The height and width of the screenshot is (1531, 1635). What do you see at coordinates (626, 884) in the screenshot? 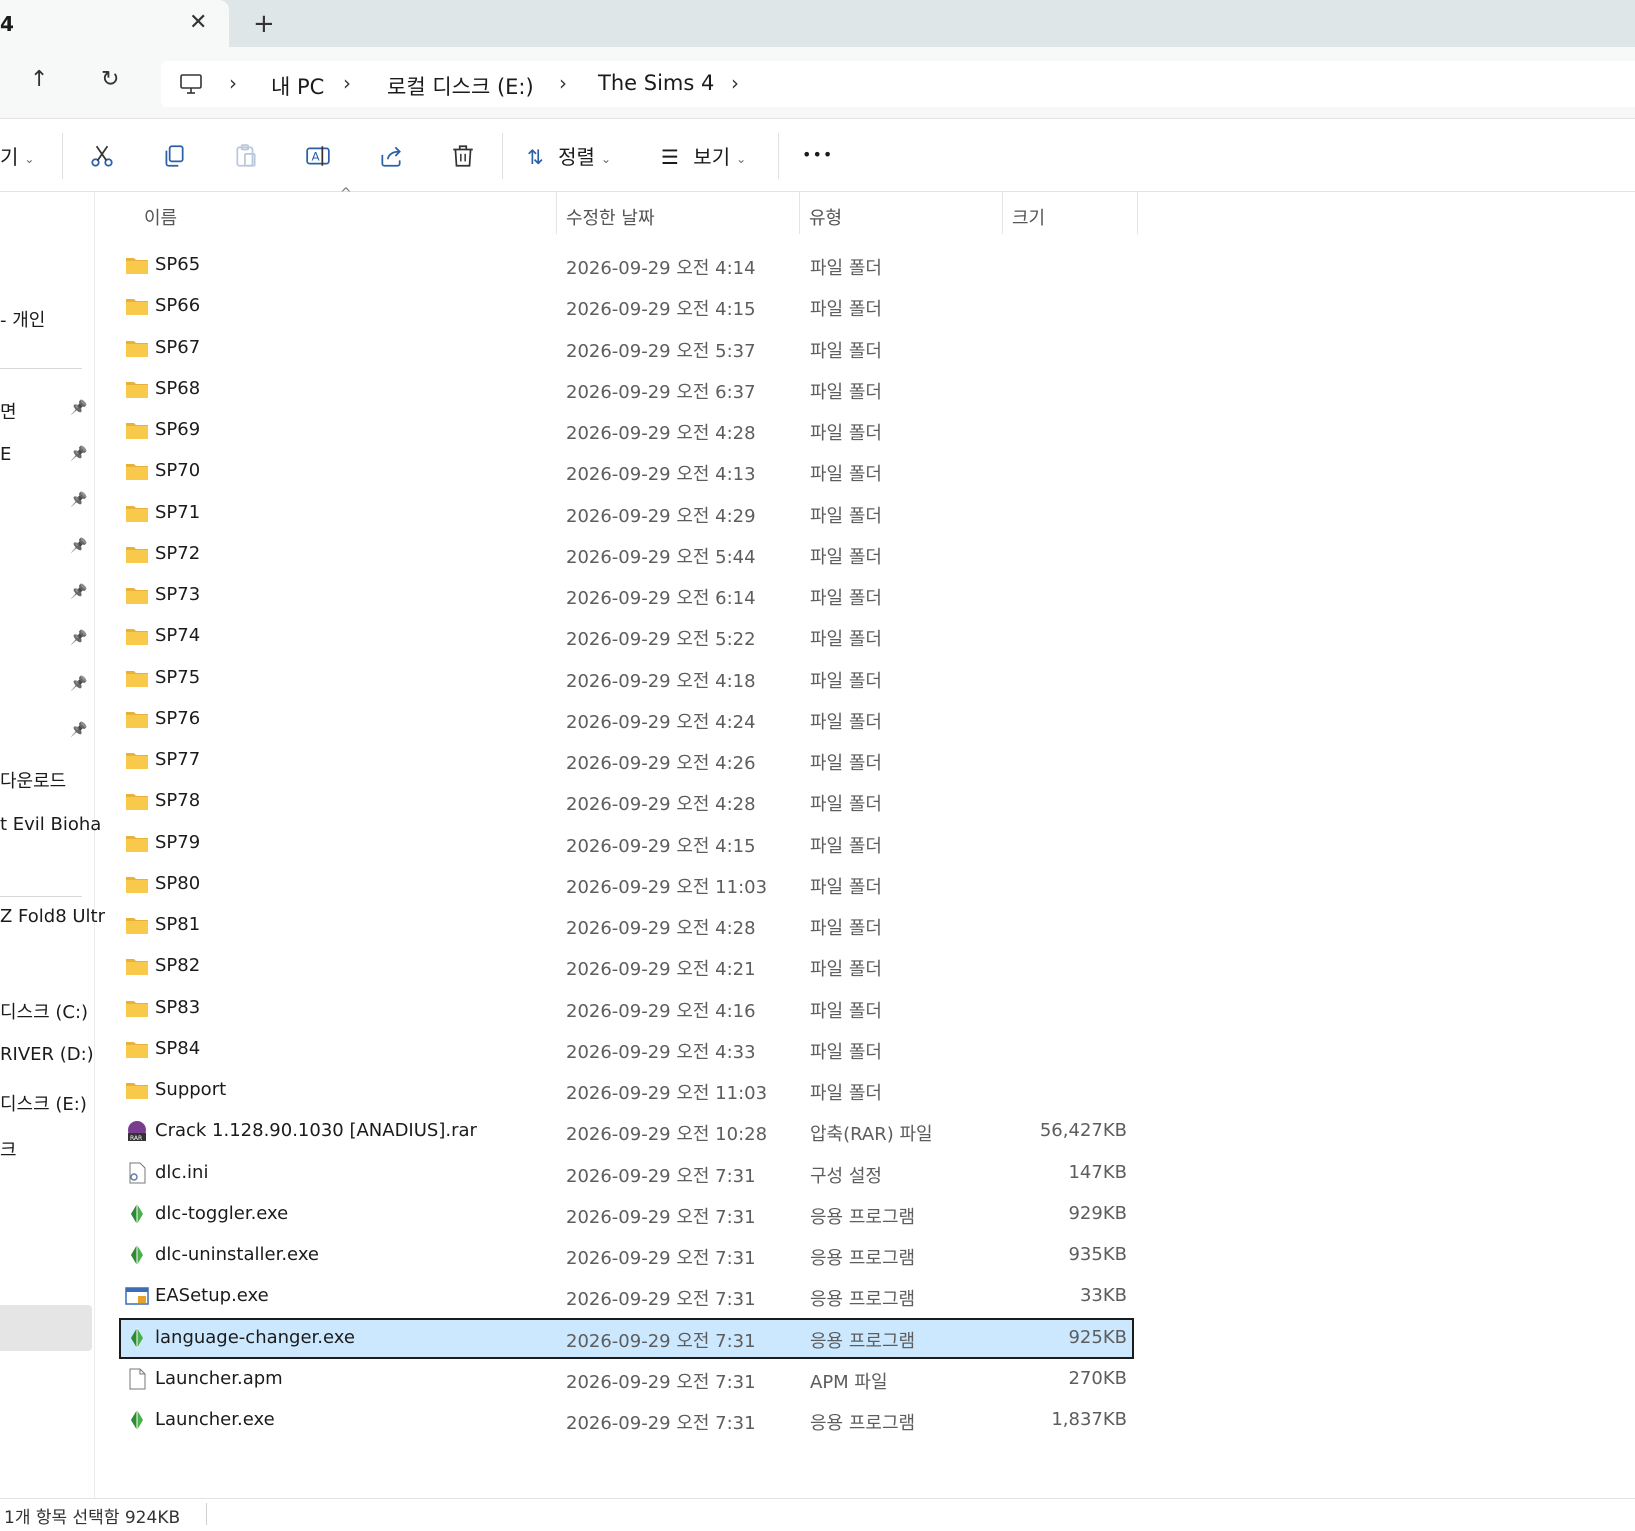
I see `file-row: SP80 2026-09-29 오전 11:03 파일 폴더` at bounding box center [626, 884].